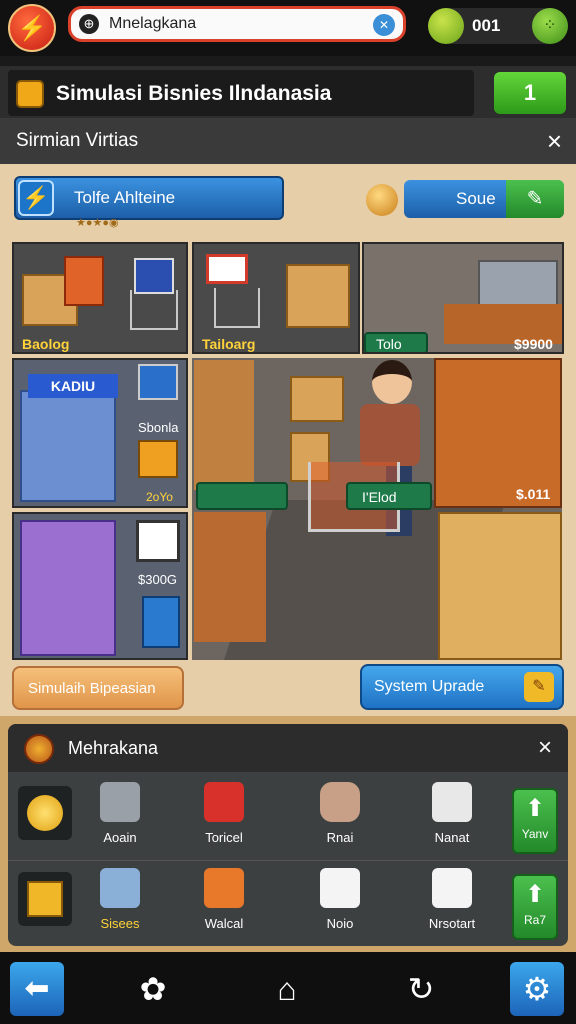 Image resolution: width=576 pixels, height=1024 pixels. Describe the element at coordinates (97, 223) in the screenshot. I see `rating-icons: ★●★●◉` at that location.